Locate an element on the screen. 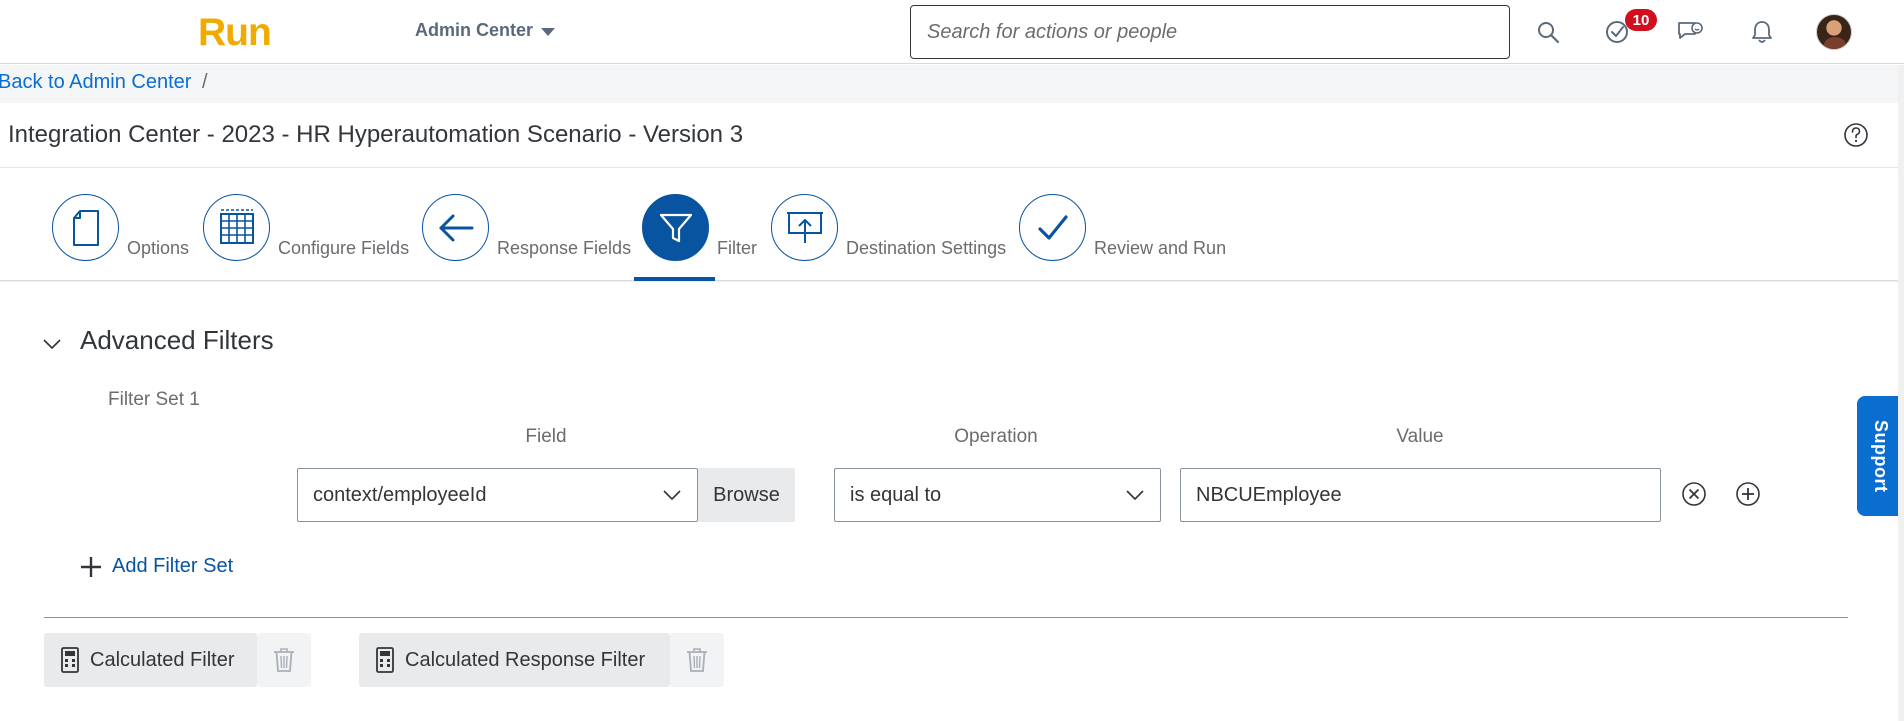  search-field is located at coordinates (1210, 32).